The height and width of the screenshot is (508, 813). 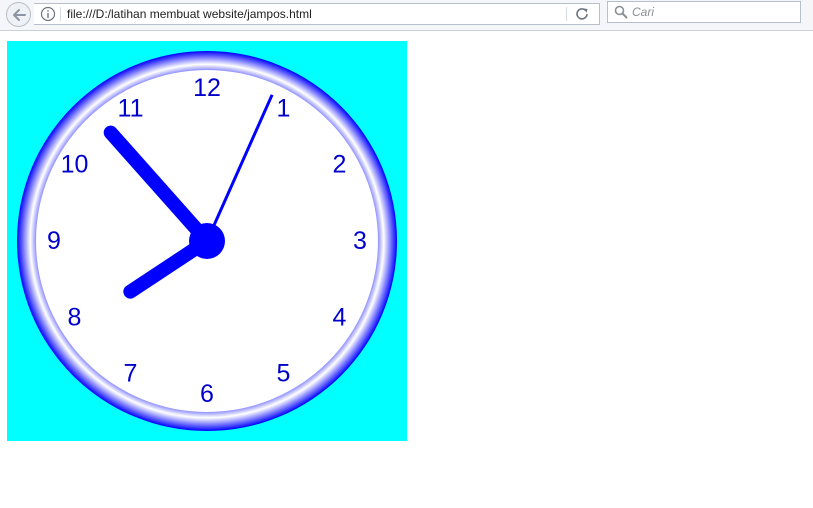 I want to click on search-bar, so click(x=704, y=12).